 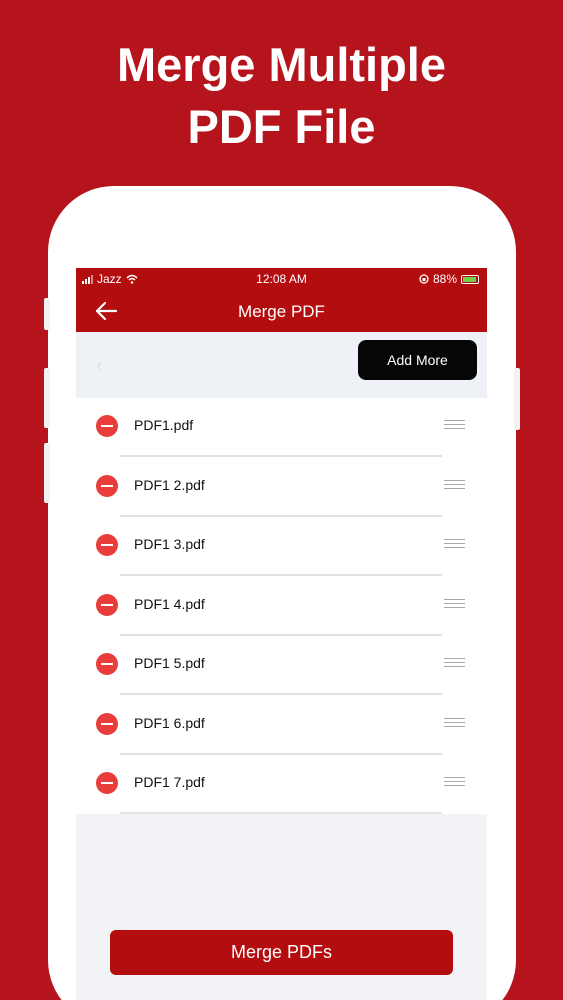 I want to click on file-name: PDF1 3.pdf, so click(x=169, y=544).